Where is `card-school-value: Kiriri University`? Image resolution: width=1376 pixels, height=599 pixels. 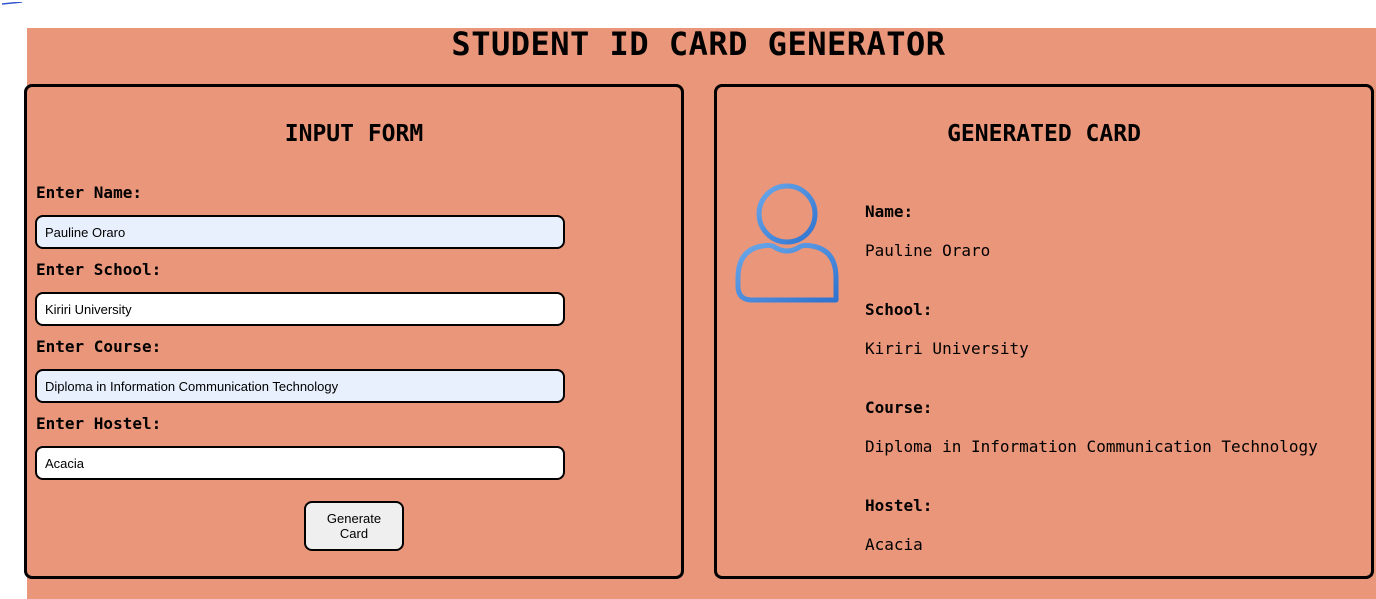 card-school-value: Kiriri University is located at coordinates (947, 348).